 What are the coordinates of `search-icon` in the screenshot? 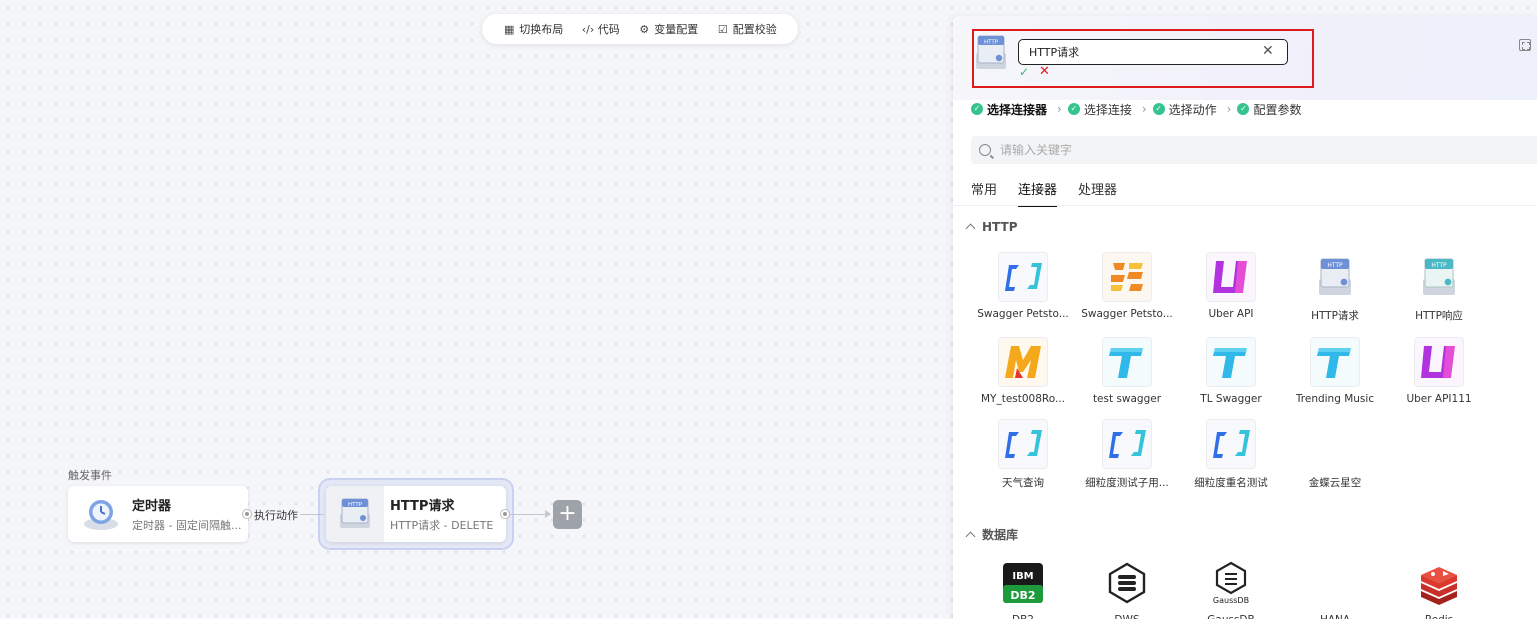 It's located at (985, 150).